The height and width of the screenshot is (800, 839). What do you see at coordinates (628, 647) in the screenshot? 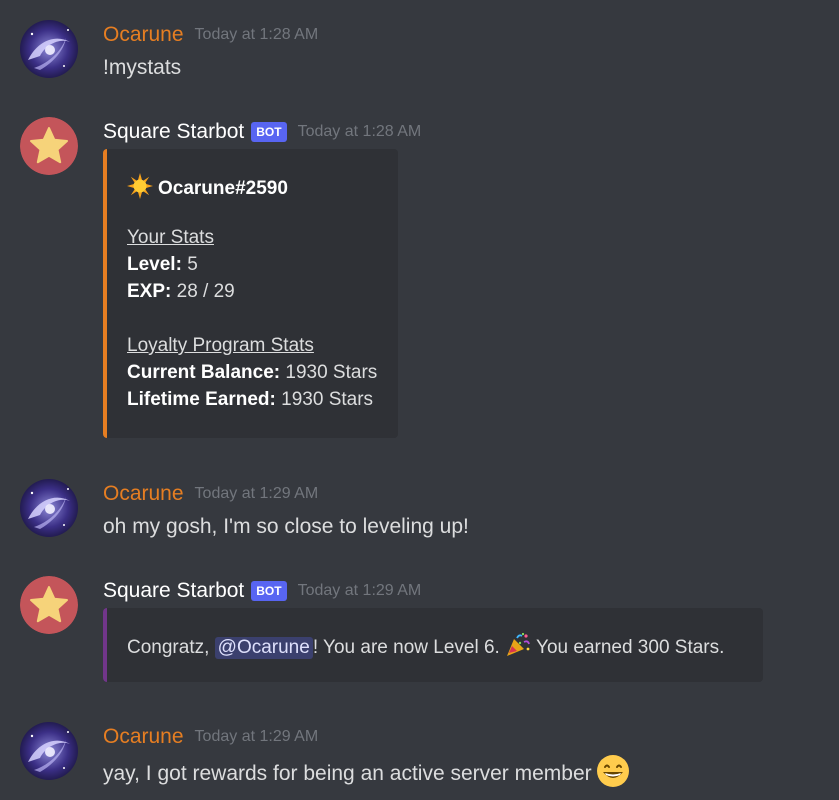
I see `earned-text: You earned 300 Stars.` at bounding box center [628, 647].